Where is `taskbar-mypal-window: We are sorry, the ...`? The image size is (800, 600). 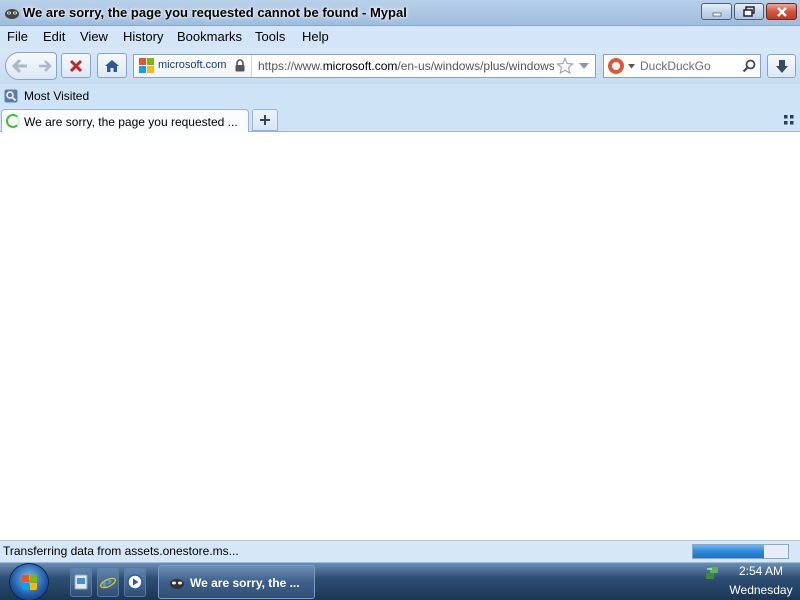
taskbar-mypal-window: We are sorry, the ... is located at coordinates (236, 582).